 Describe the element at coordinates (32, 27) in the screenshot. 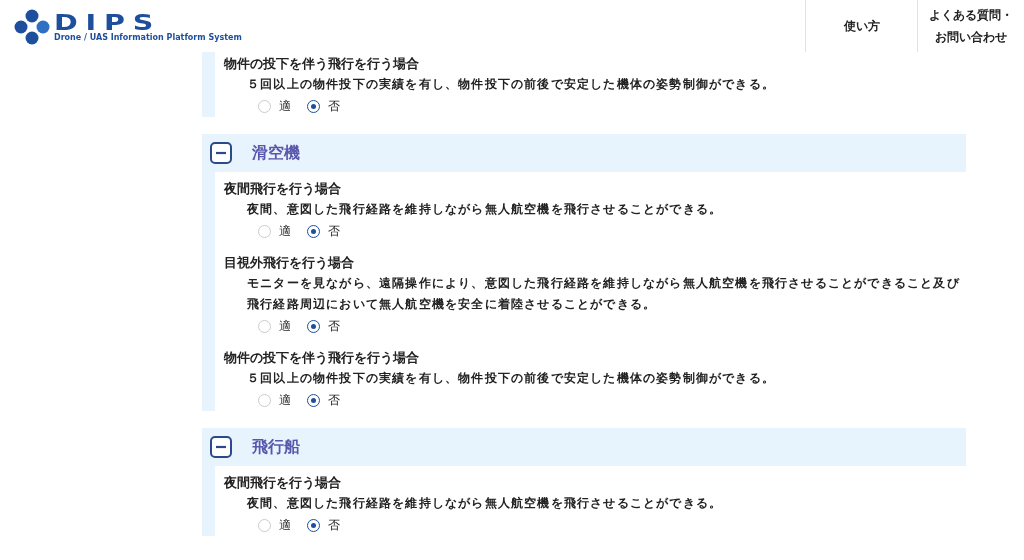

I see `logo-icon` at that location.